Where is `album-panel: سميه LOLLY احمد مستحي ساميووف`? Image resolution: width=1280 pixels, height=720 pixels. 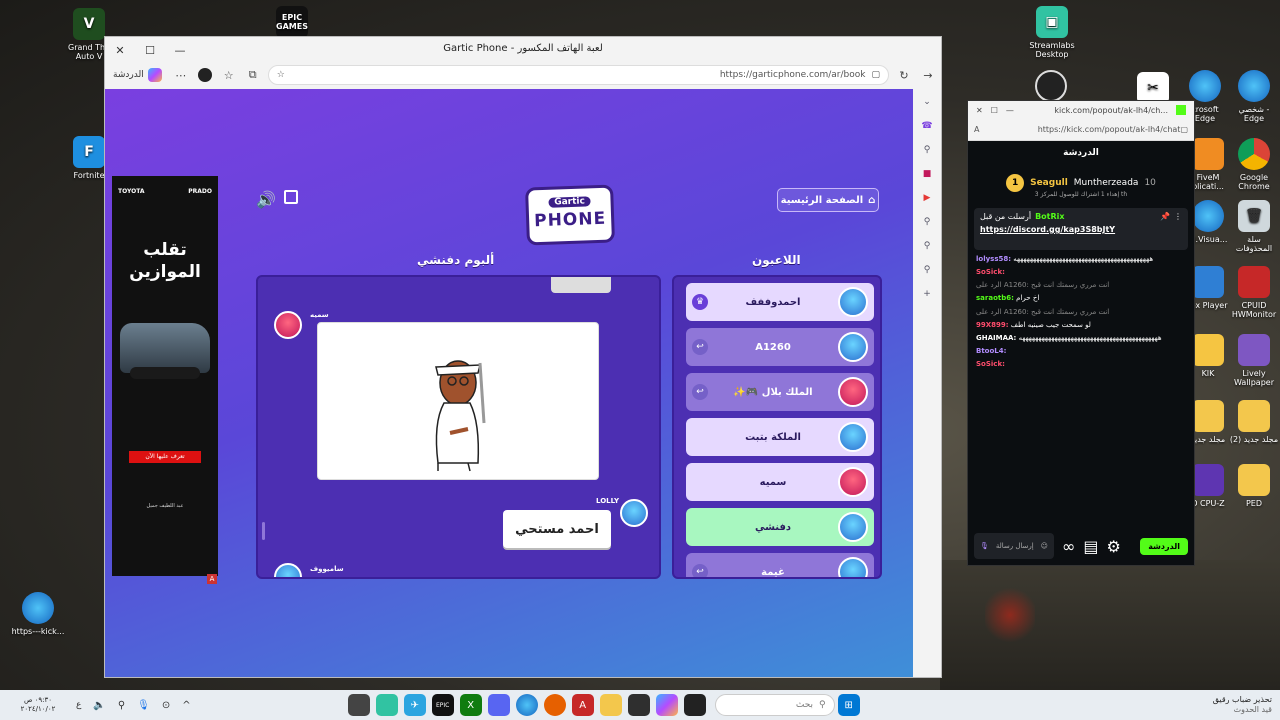 album-panel: سميه LOLLY احمد مستحي ساميووف is located at coordinates (458, 427).